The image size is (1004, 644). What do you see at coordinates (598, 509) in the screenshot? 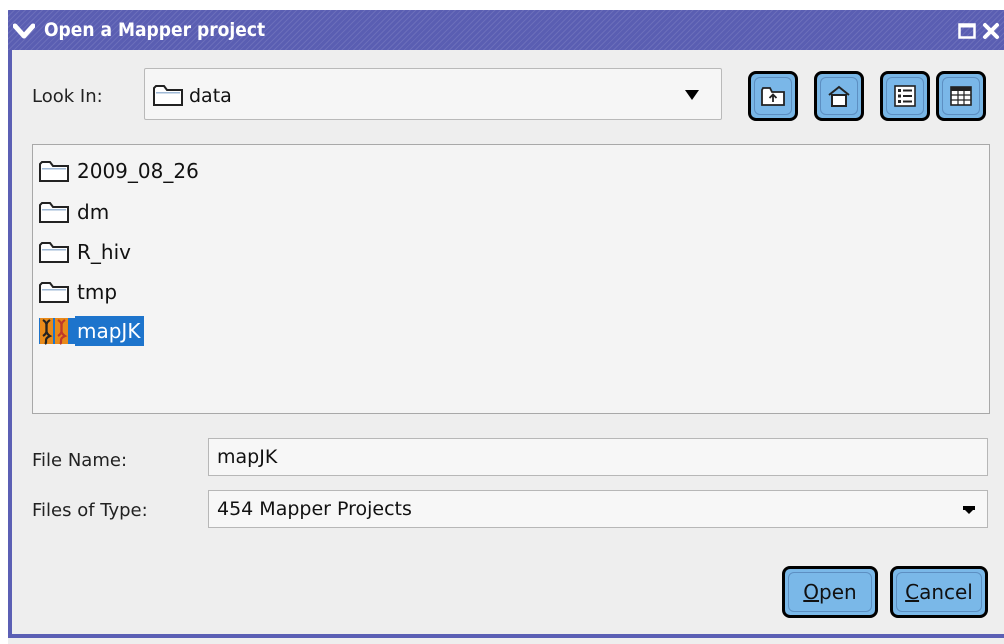
I see `files-of-type-select: 454 Mapper Projects` at bounding box center [598, 509].